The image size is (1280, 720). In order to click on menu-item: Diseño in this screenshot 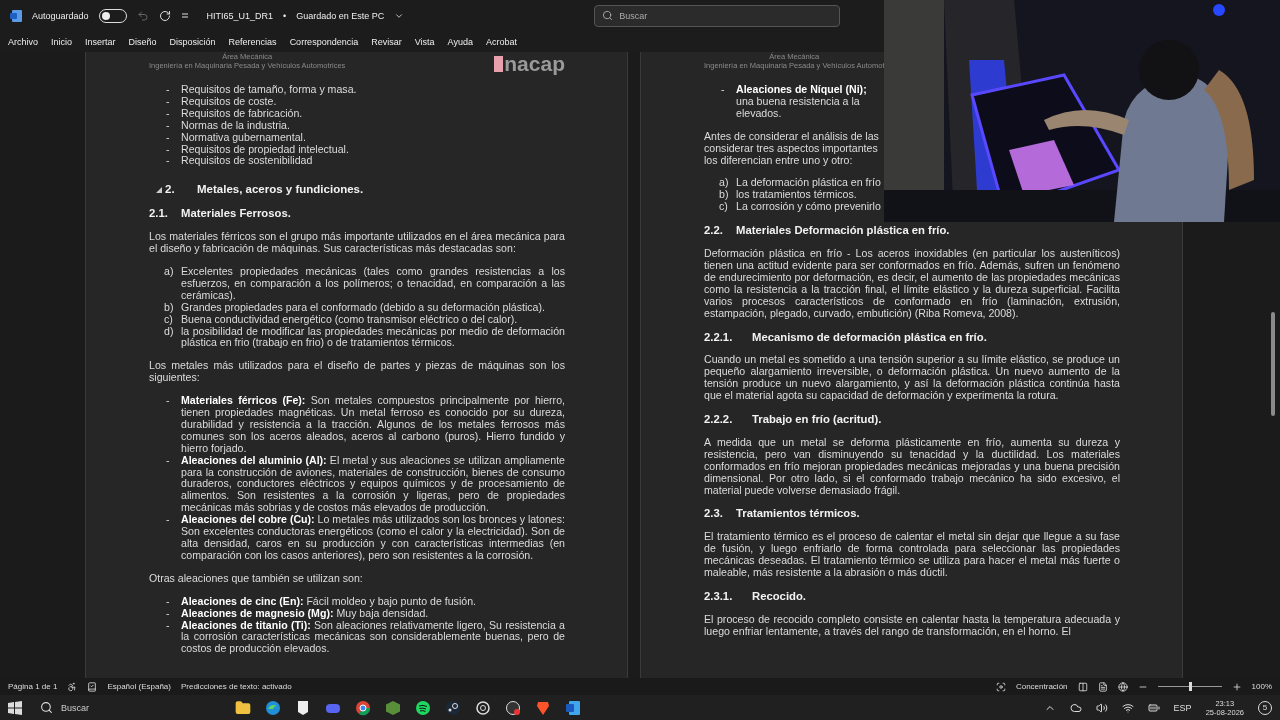, I will do `click(142, 42)`.